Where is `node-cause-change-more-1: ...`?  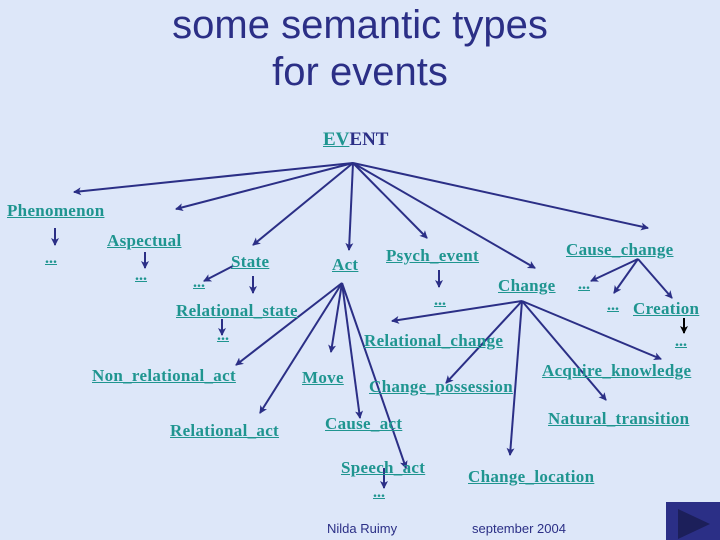
node-cause-change-more-1: ... is located at coordinates (584, 285).